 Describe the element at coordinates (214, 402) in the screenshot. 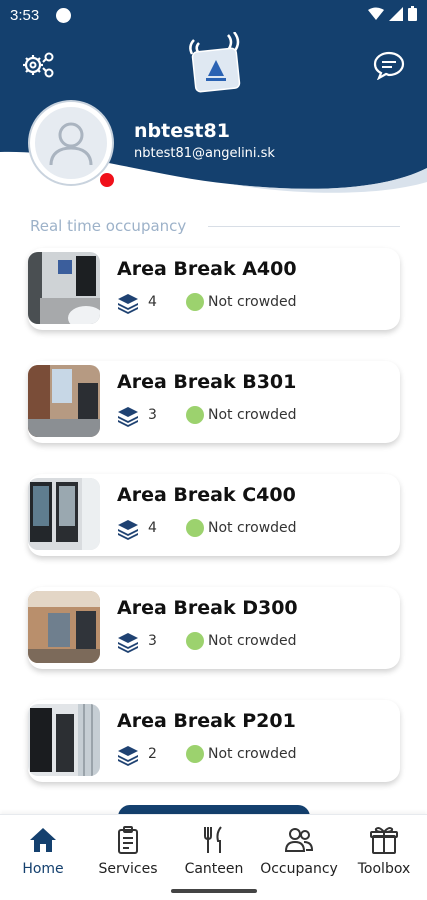

I see `area-card: Area Break B301 3 Not crowded` at that location.